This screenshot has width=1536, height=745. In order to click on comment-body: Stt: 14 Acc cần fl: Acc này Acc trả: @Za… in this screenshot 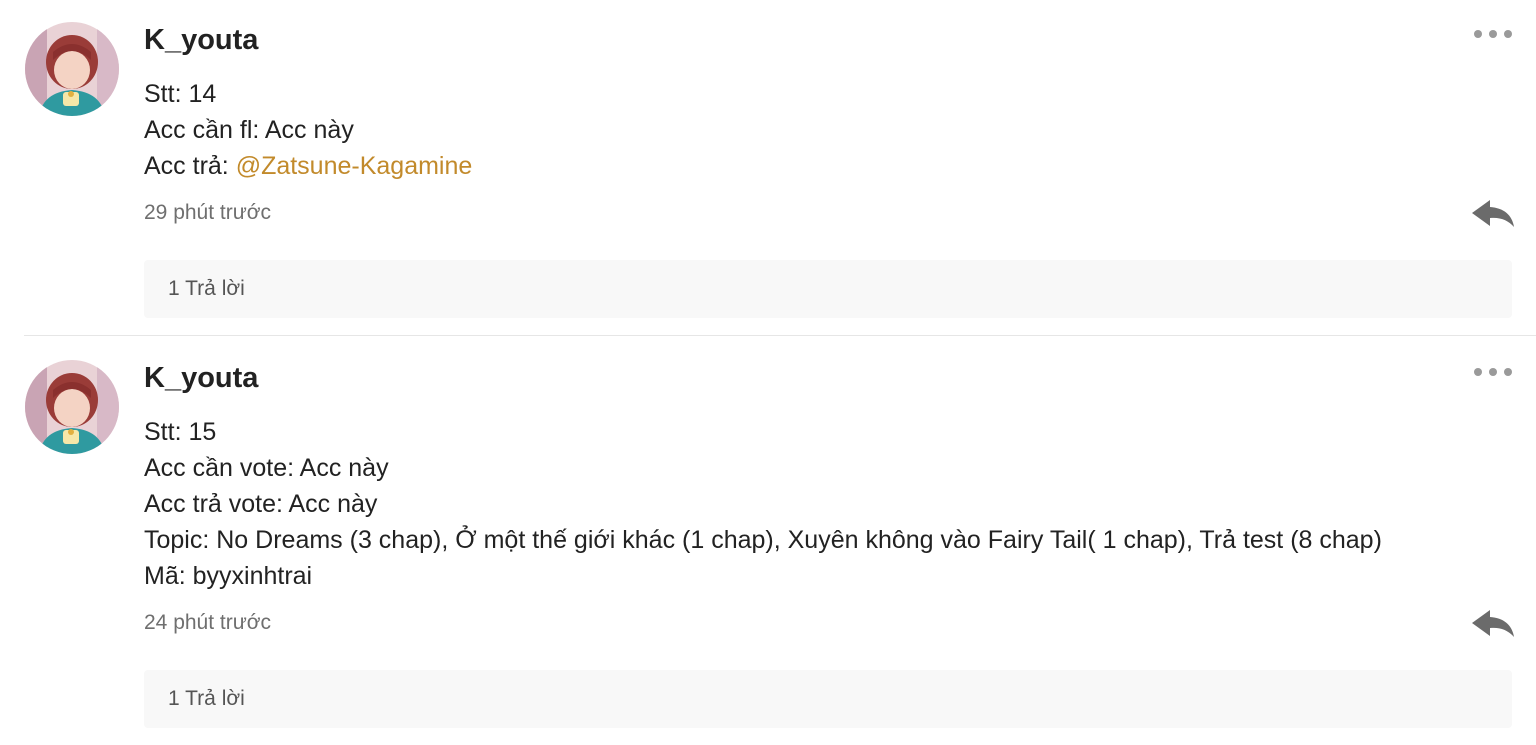, I will do `click(308, 130)`.